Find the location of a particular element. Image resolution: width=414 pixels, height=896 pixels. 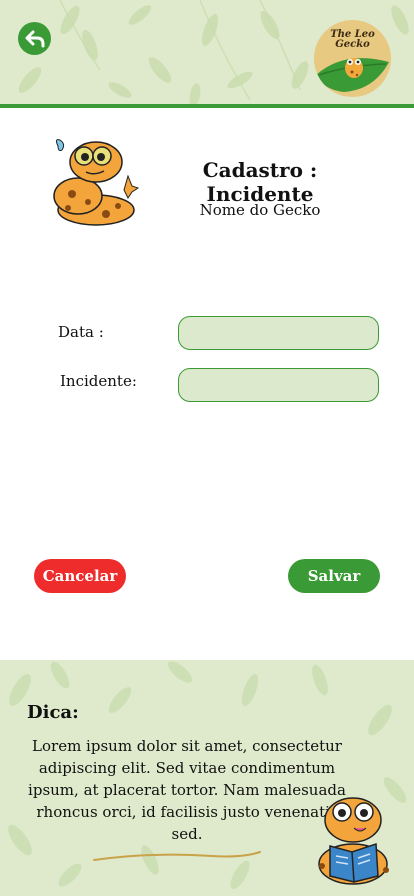

gecko-reading-illustration is located at coordinates (353, 841).